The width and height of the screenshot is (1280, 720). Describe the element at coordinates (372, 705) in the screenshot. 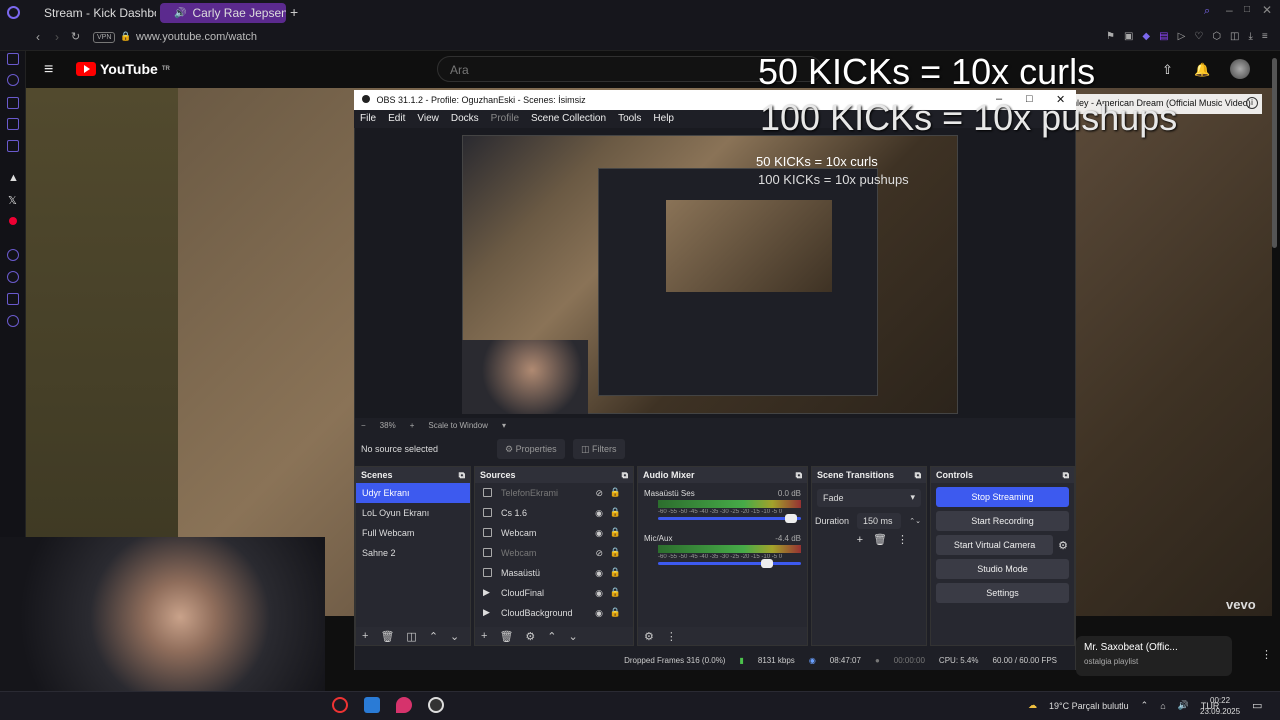

I see `explorer-taskbar-icon` at that location.